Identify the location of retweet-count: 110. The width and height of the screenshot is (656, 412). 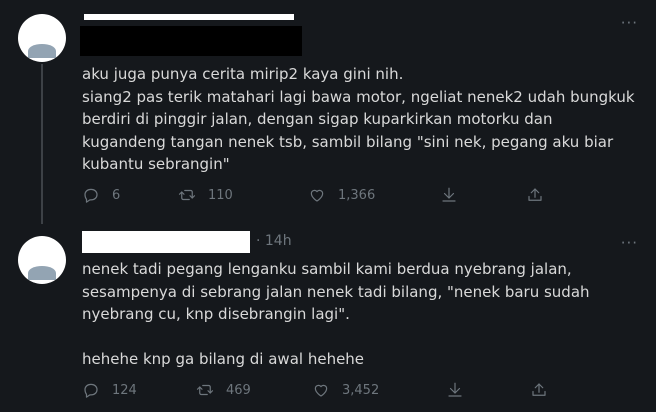
(220, 195).